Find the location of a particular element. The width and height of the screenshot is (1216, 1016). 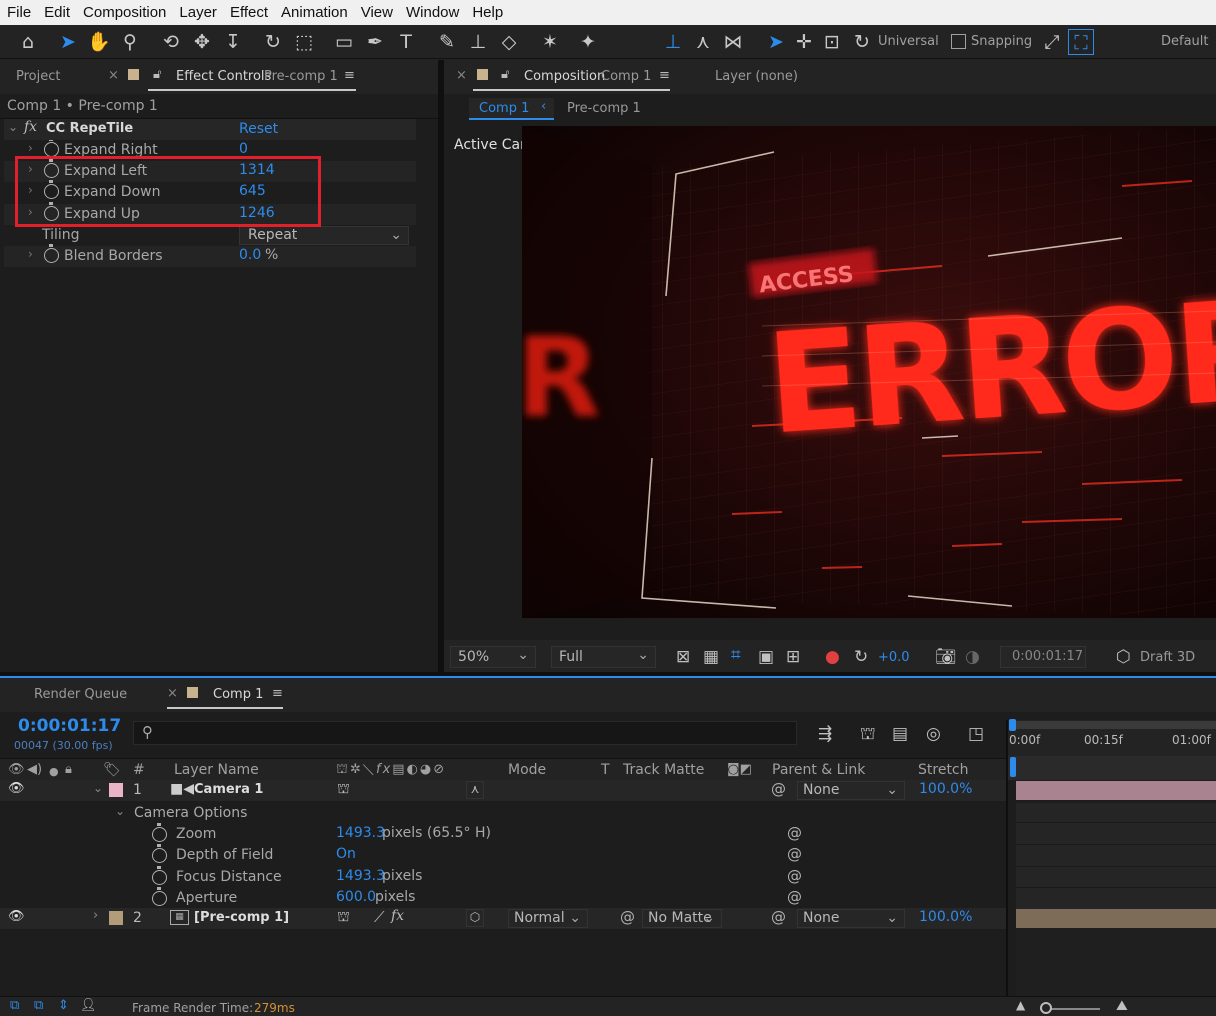

zoom-in-icon: ⛰ is located at coordinates (1122, 1006).